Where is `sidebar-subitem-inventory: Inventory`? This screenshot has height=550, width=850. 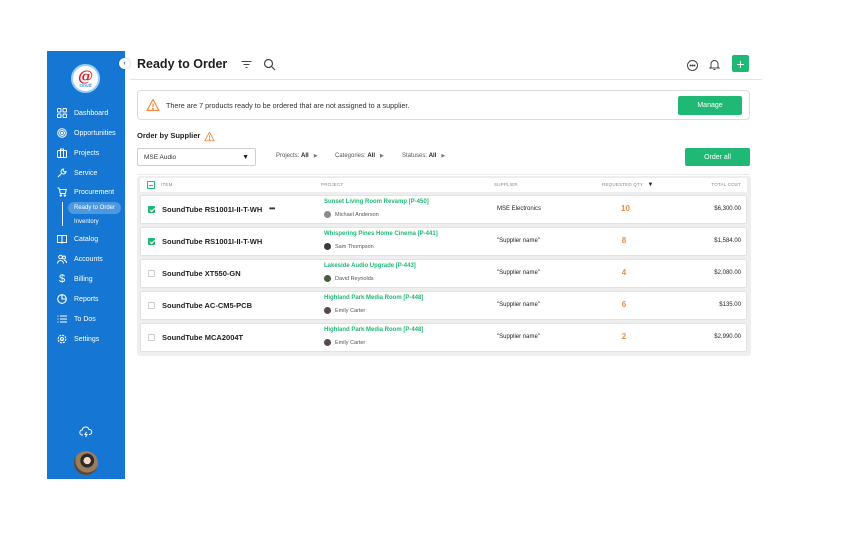 sidebar-subitem-inventory: Inventory is located at coordinates (86, 222).